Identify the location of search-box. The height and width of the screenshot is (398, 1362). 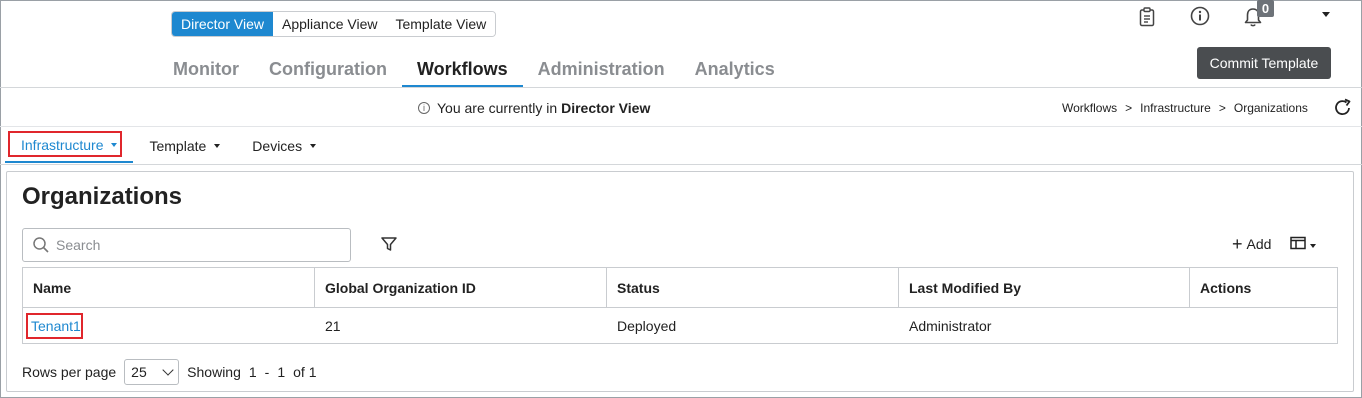
(186, 245).